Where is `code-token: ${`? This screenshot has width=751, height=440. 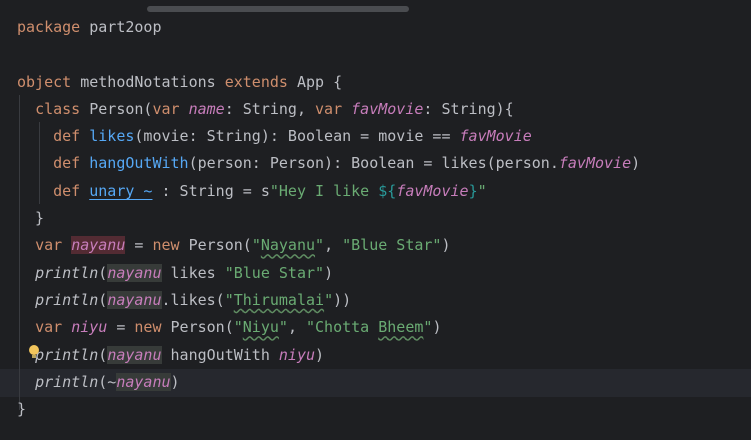 code-token: ${ is located at coordinates (387, 190).